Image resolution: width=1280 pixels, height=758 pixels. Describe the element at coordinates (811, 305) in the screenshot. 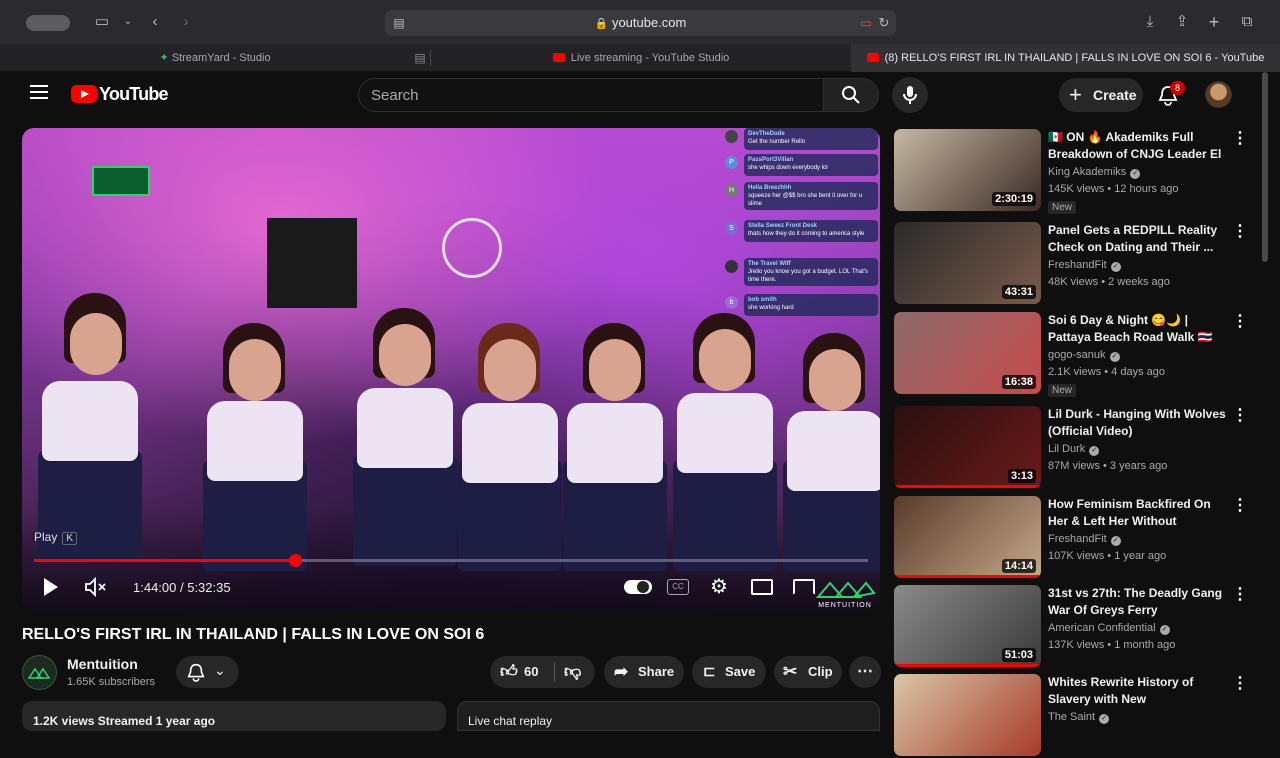

I see `chat-message: bob smith she working hard` at that location.